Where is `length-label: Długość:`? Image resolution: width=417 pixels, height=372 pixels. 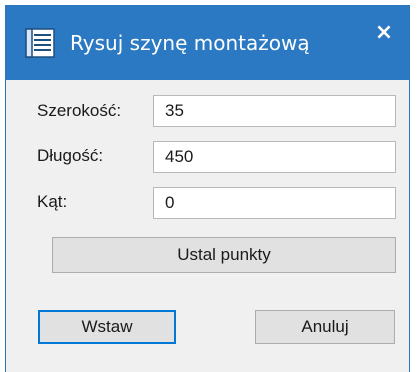 length-label: Długość: is located at coordinates (70, 155).